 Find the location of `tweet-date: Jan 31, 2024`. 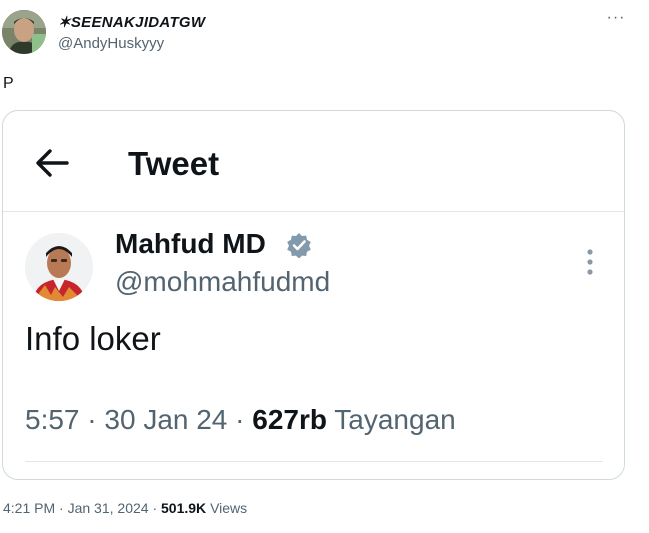

tweet-date: Jan 31, 2024 is located at coordinates (108, 508).